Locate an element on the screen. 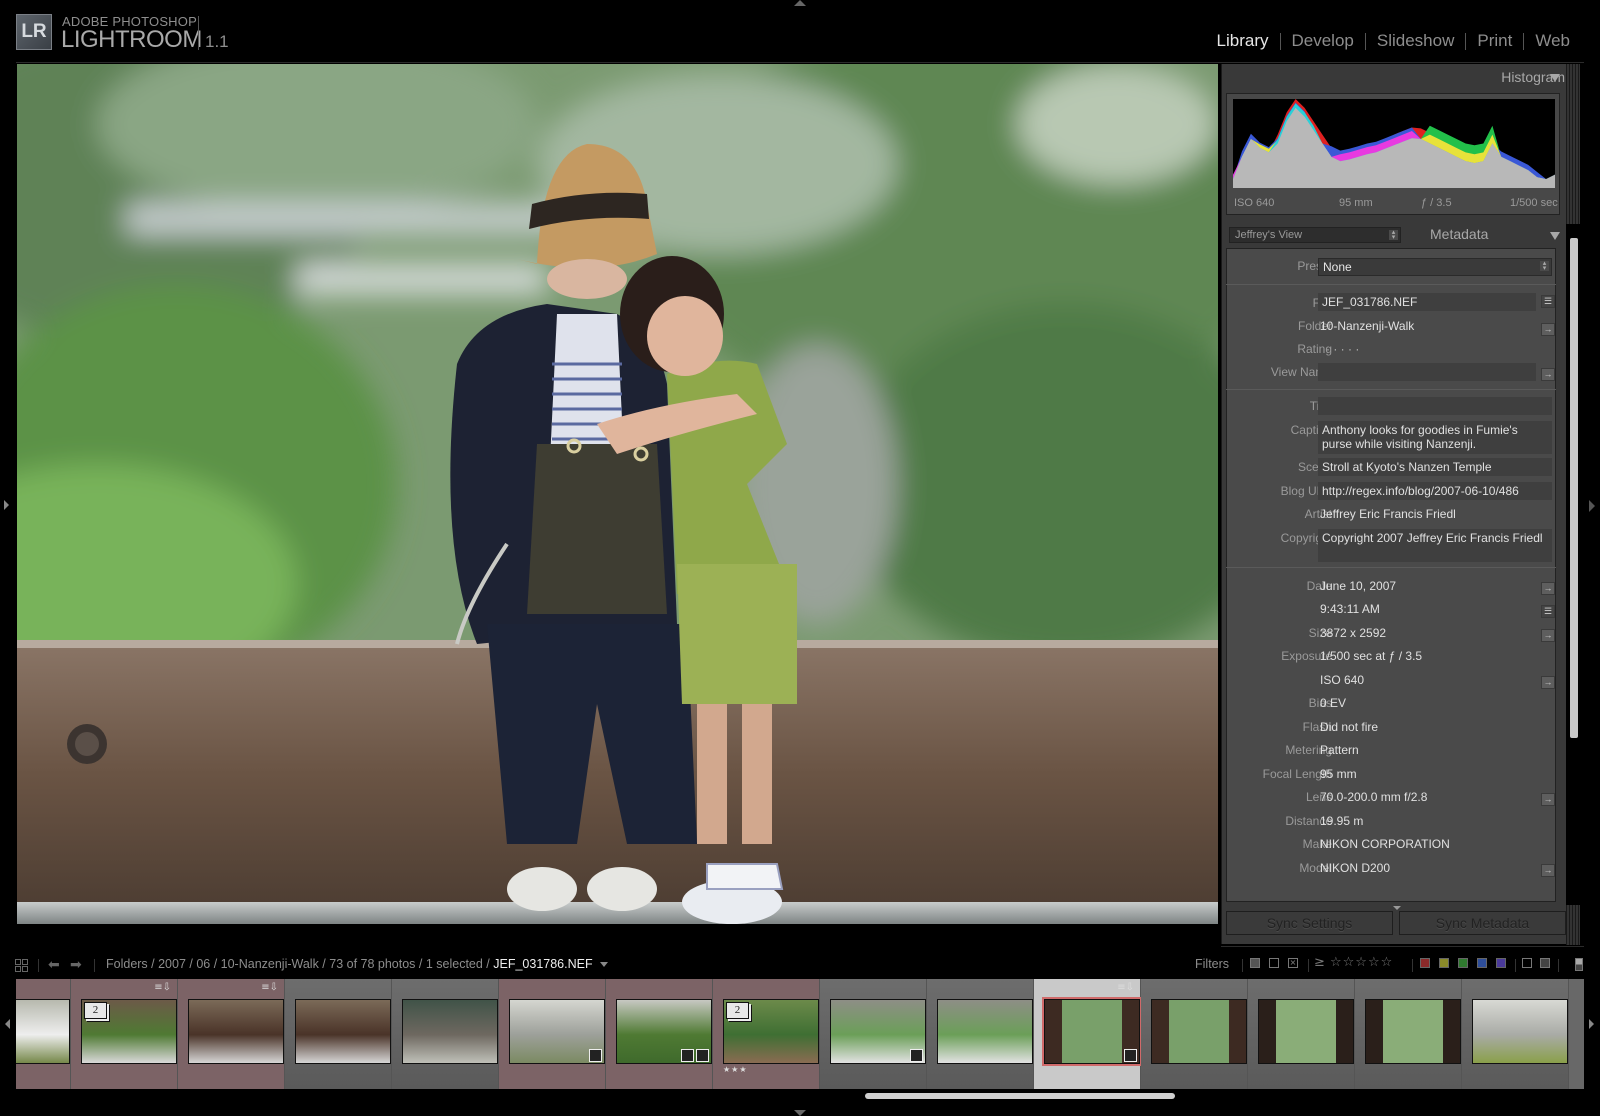  right-panel-scrollbar is located at coordinates (1574, 488).